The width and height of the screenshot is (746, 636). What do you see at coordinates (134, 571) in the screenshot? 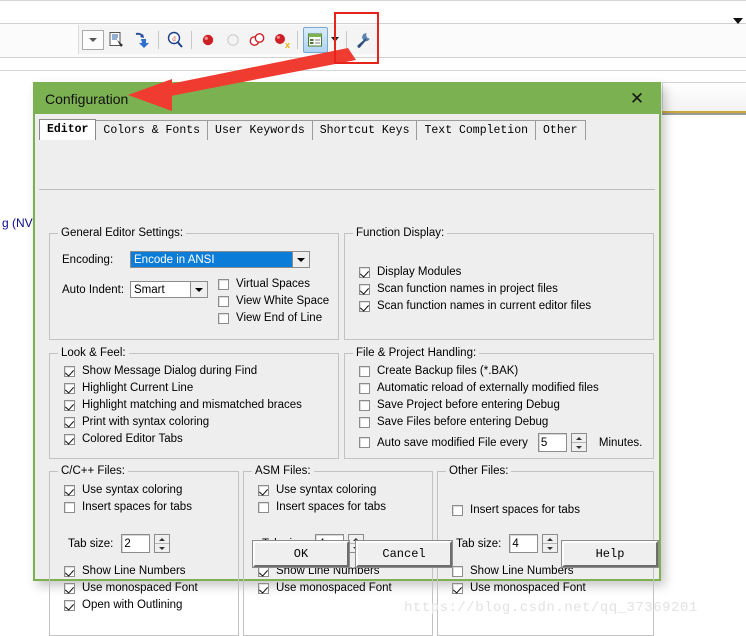
I see `label-cpp-show-line-numbers: Show Line Numbers` at bounding box center [134, 571].